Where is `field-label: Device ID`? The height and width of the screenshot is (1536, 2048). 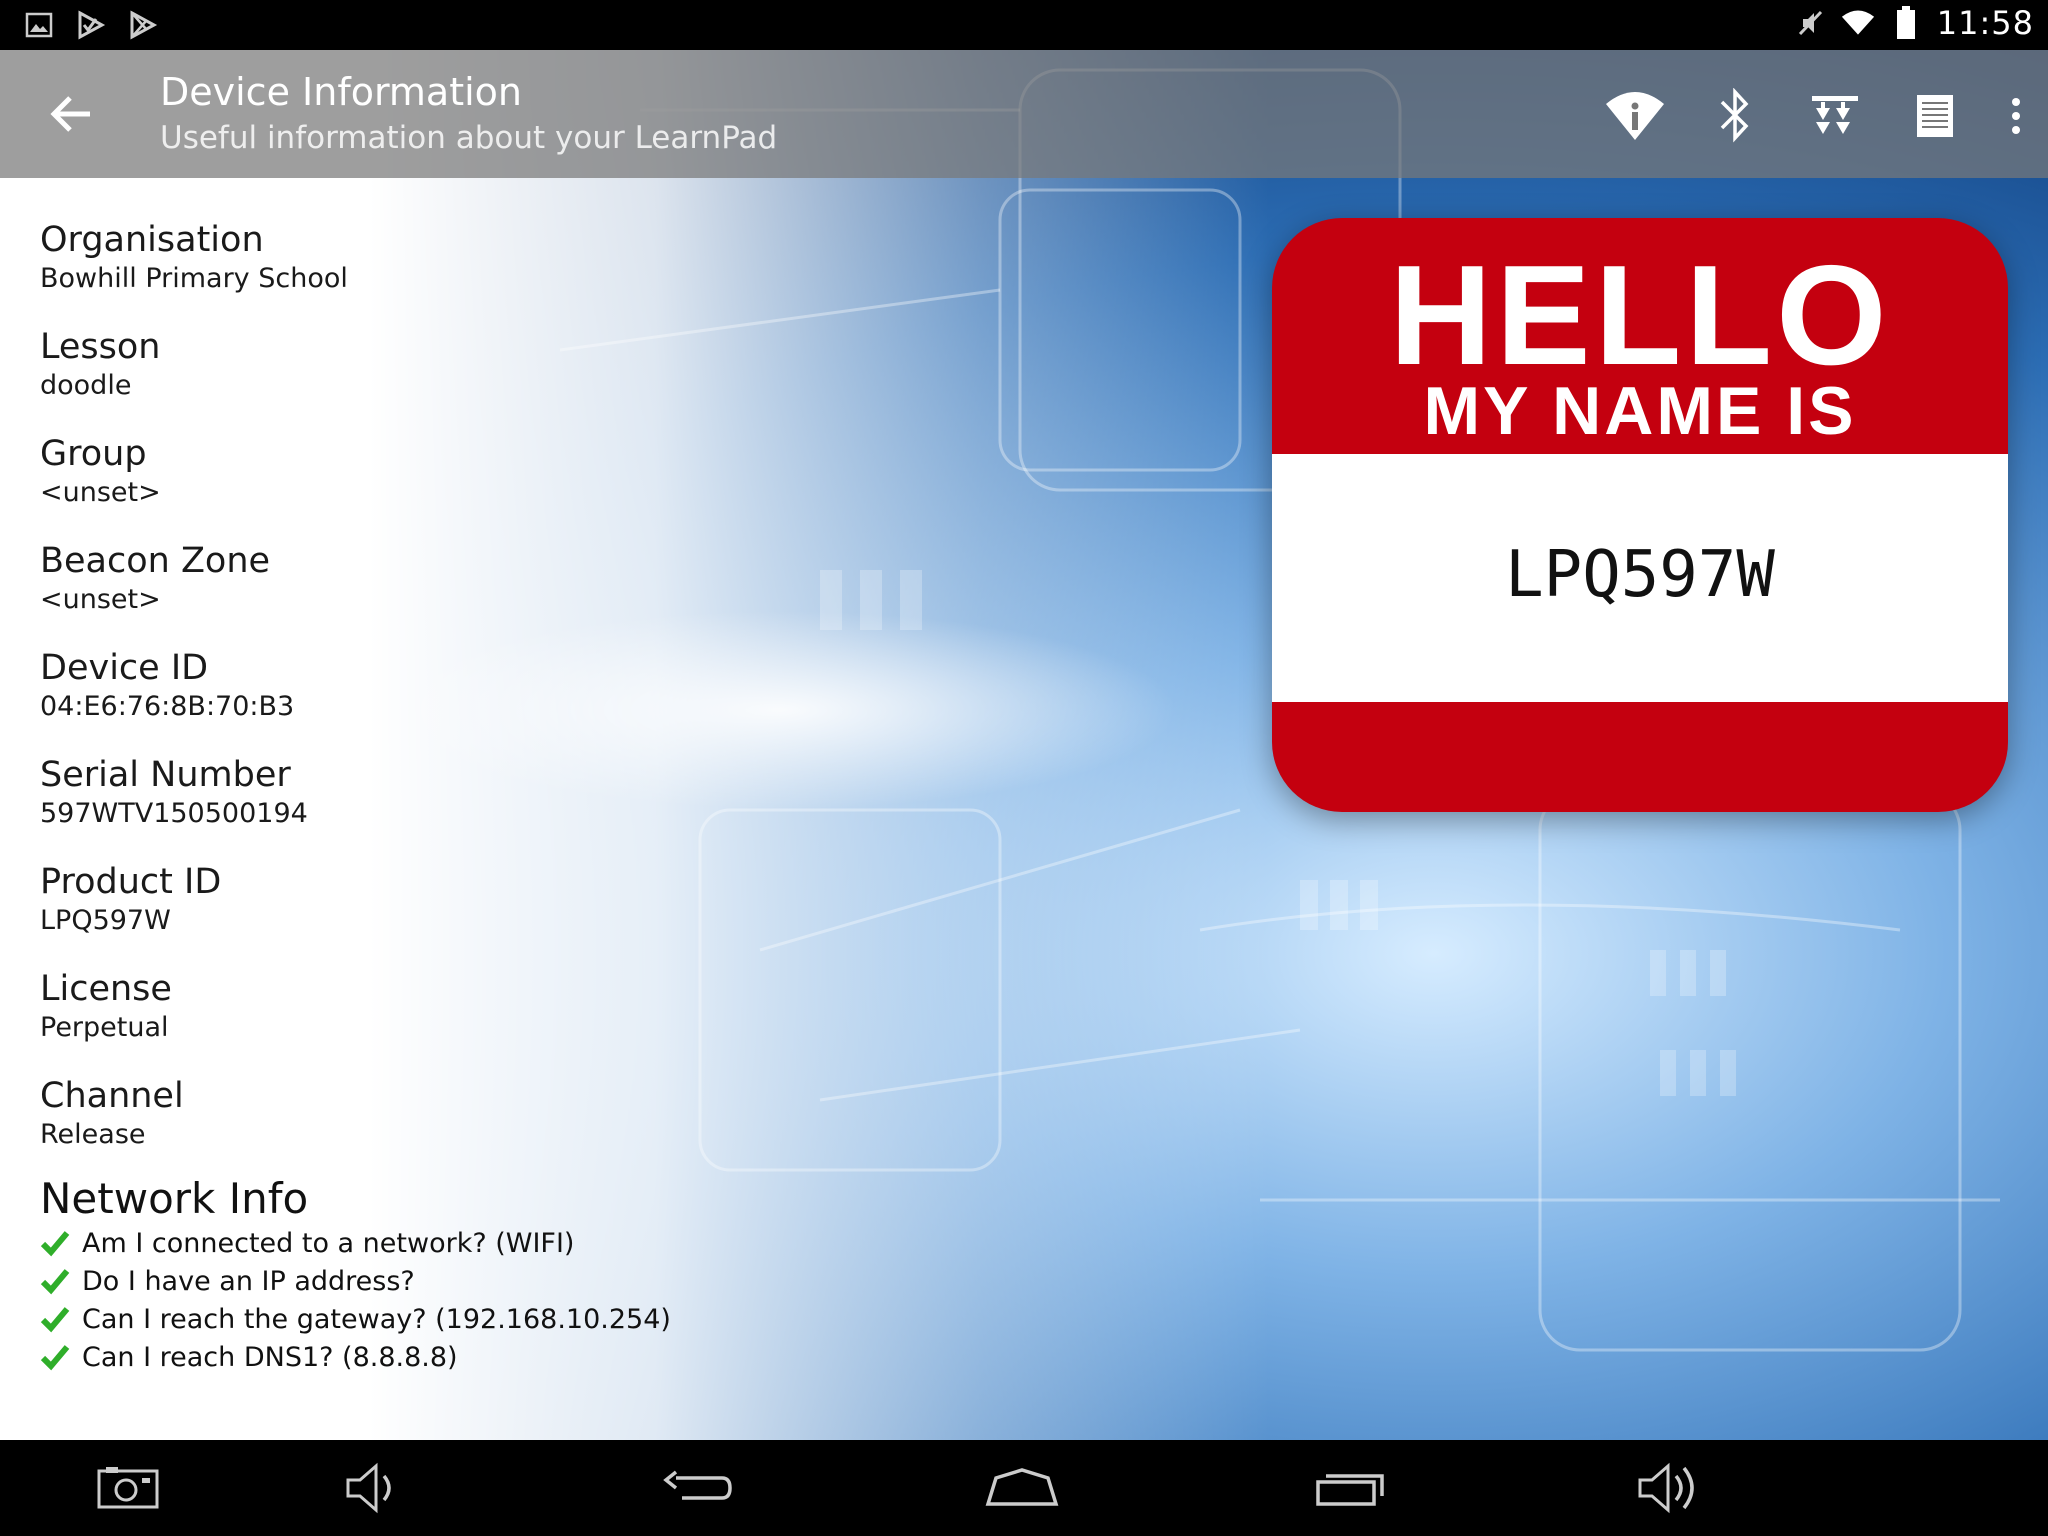
field-label: Device ID is located at coordinates (124, 668).